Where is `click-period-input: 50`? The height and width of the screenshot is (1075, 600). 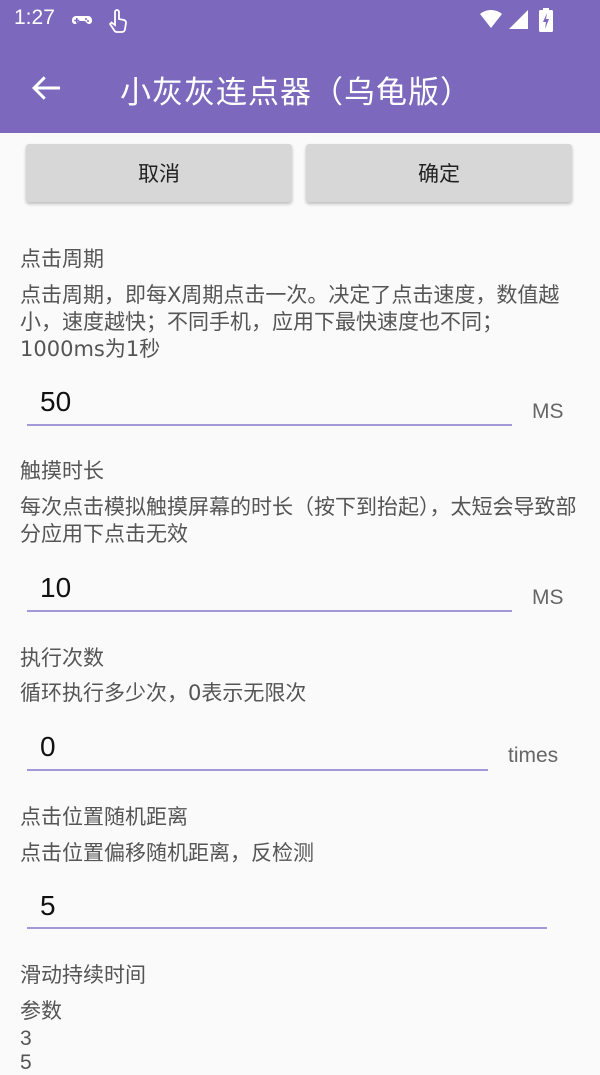 click-period-input: 50 is located at coordinates (55, 402).